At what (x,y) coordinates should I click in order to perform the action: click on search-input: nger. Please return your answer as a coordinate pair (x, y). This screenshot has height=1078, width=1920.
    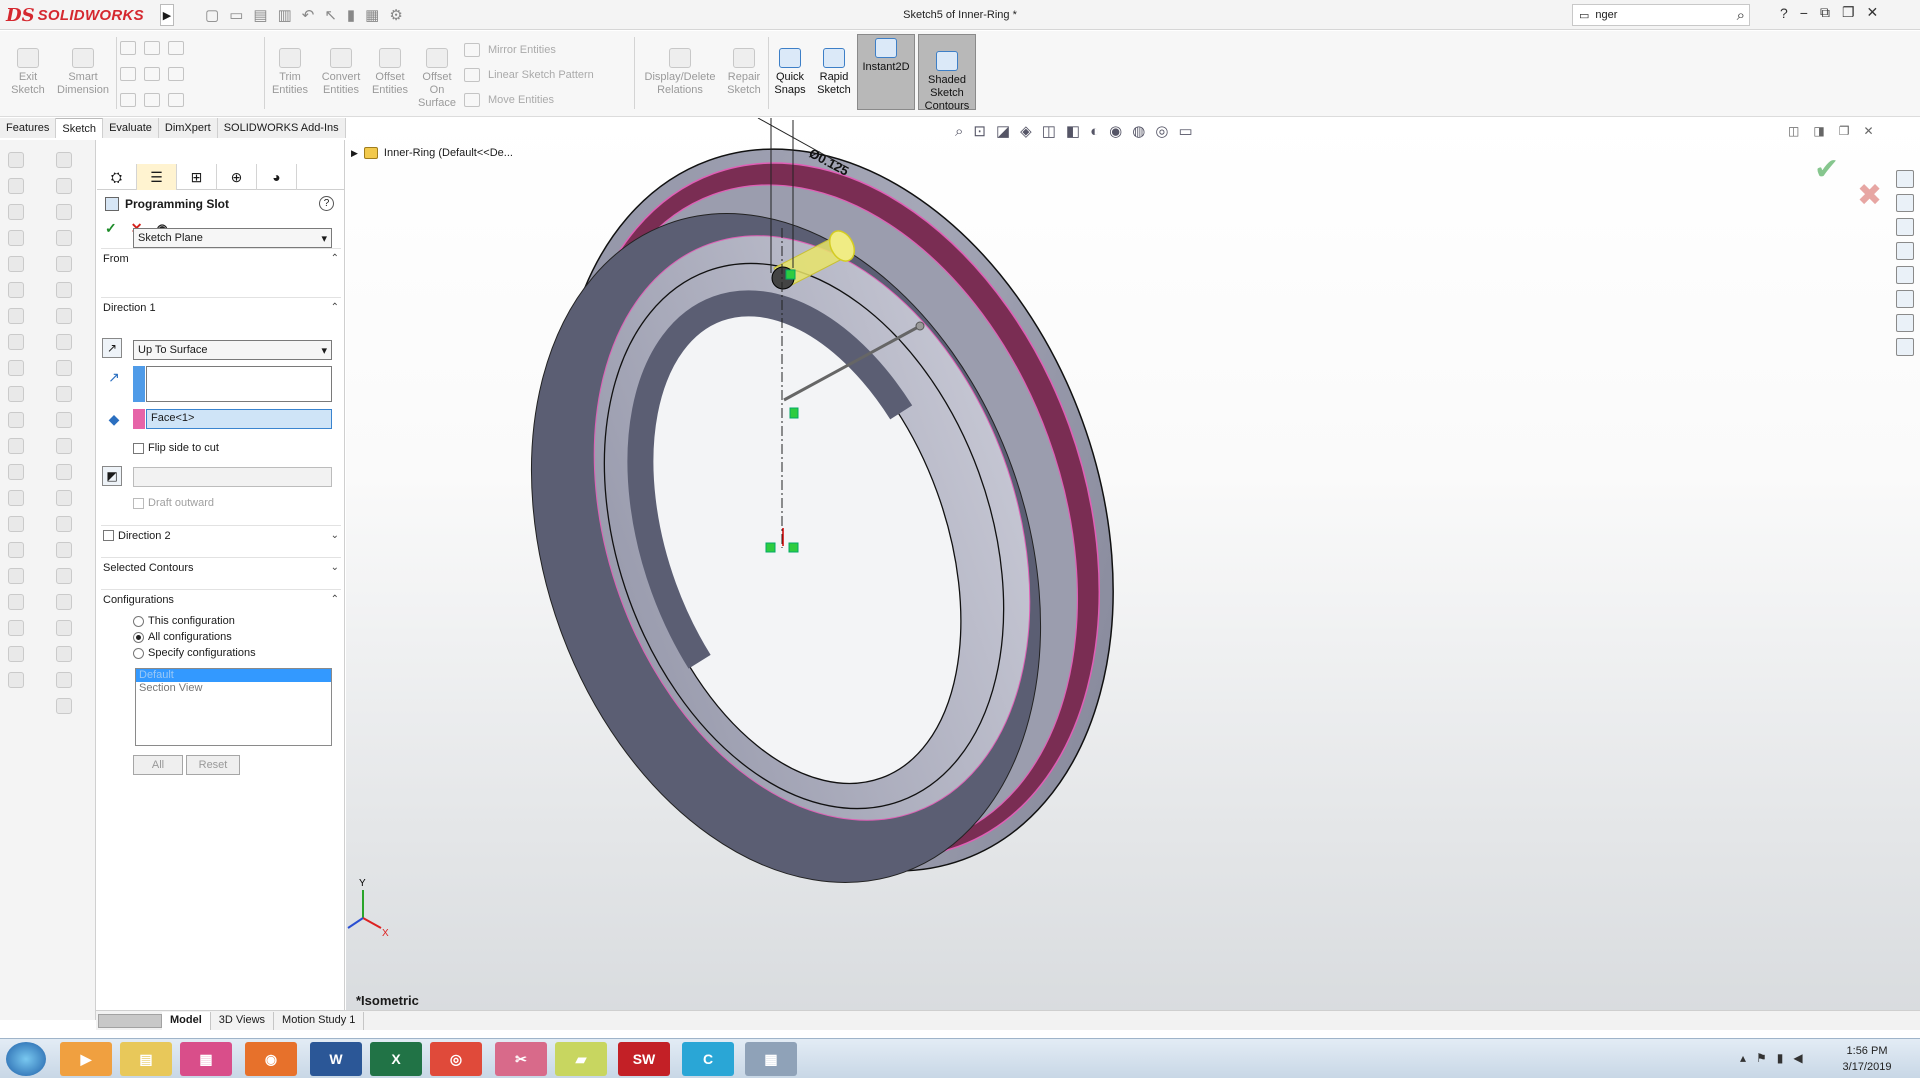
    Looking at the image, I should click on (1662, 15).